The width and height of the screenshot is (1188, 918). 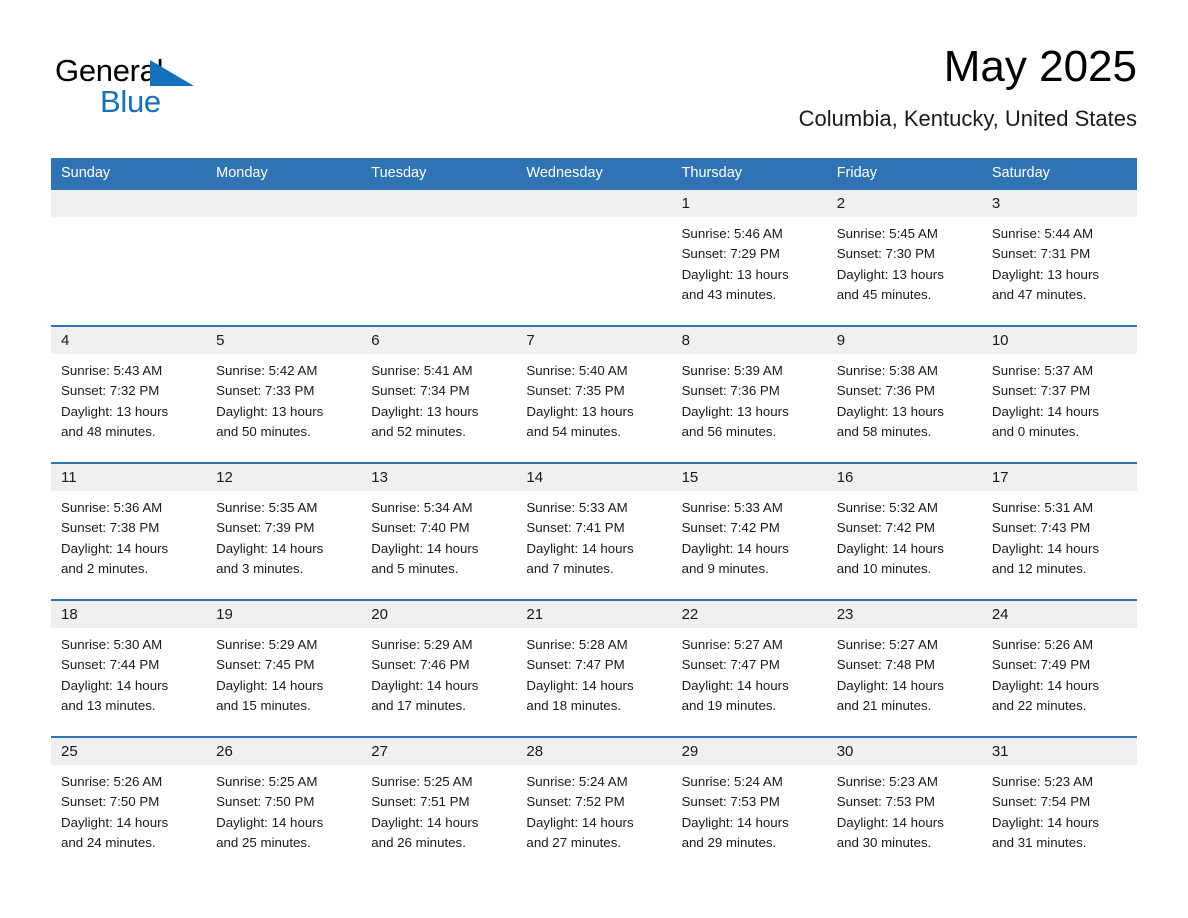 I want to click on day-number: 23, so click(x=904, y=614).